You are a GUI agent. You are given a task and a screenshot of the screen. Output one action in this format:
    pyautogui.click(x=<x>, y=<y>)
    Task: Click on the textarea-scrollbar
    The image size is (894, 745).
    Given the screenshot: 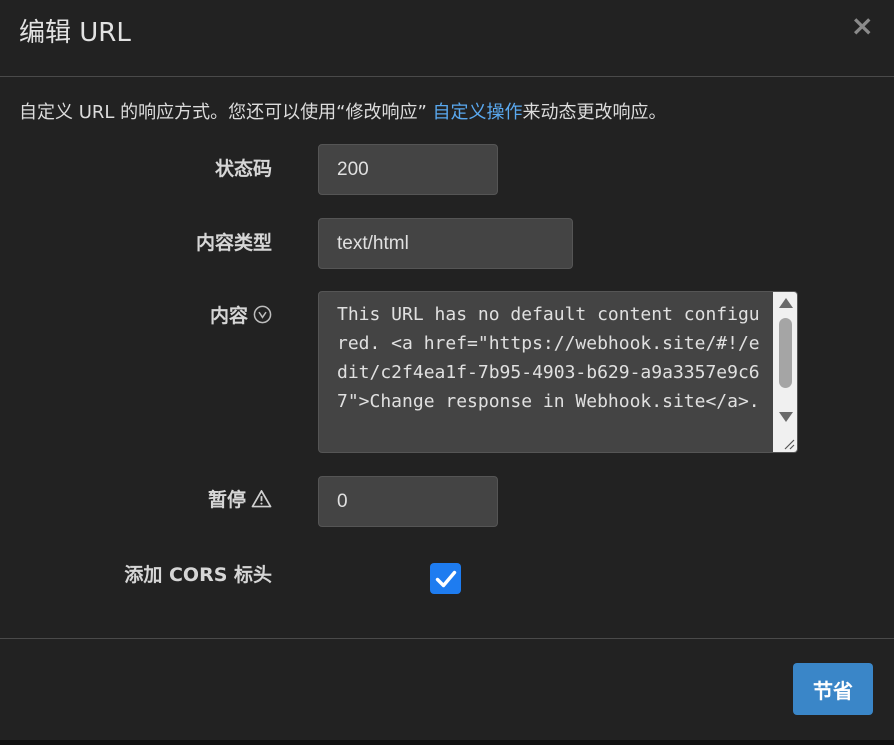 What is the action you would take?
    pyautogui.click(x=785, y=372)
    